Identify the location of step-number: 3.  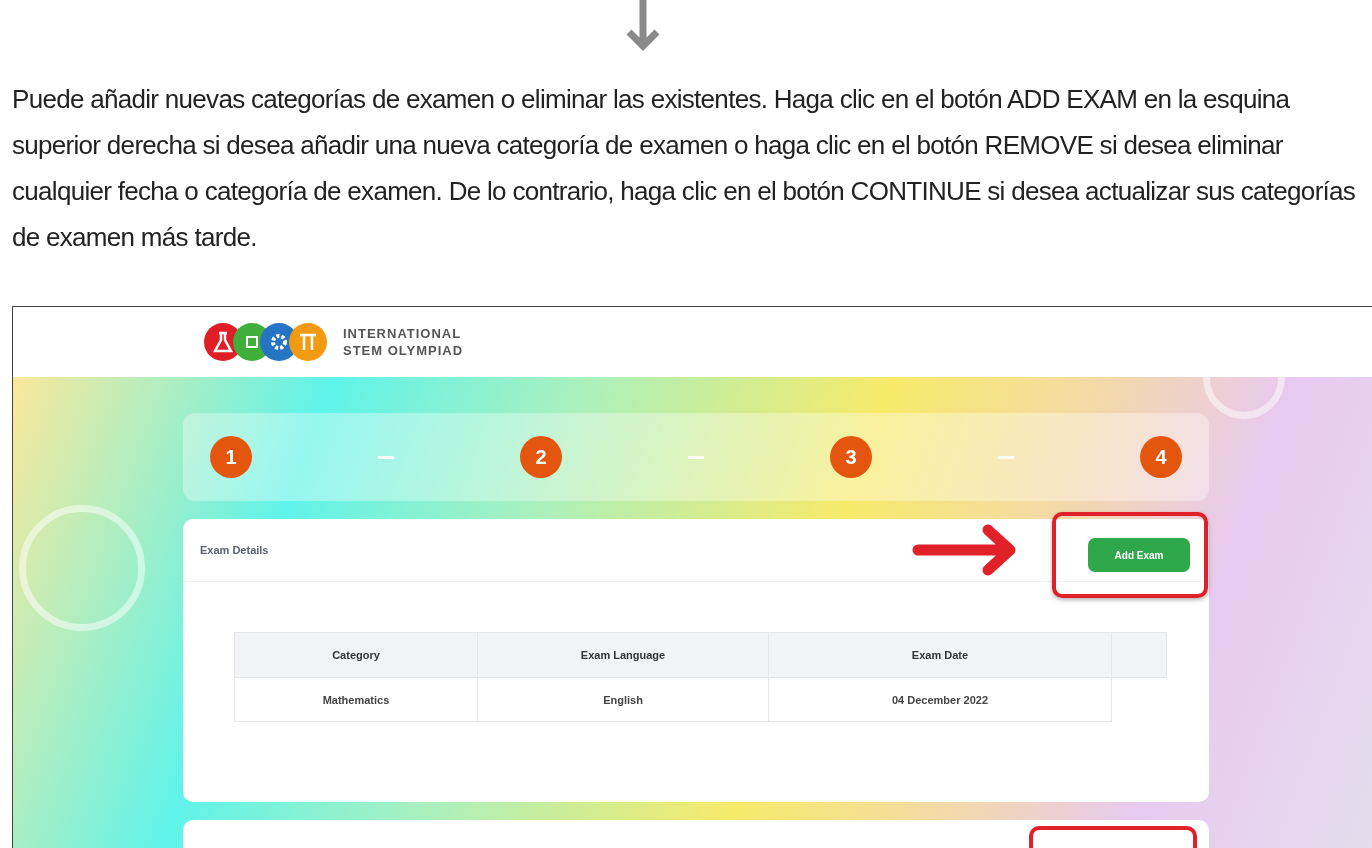
(851, 457).